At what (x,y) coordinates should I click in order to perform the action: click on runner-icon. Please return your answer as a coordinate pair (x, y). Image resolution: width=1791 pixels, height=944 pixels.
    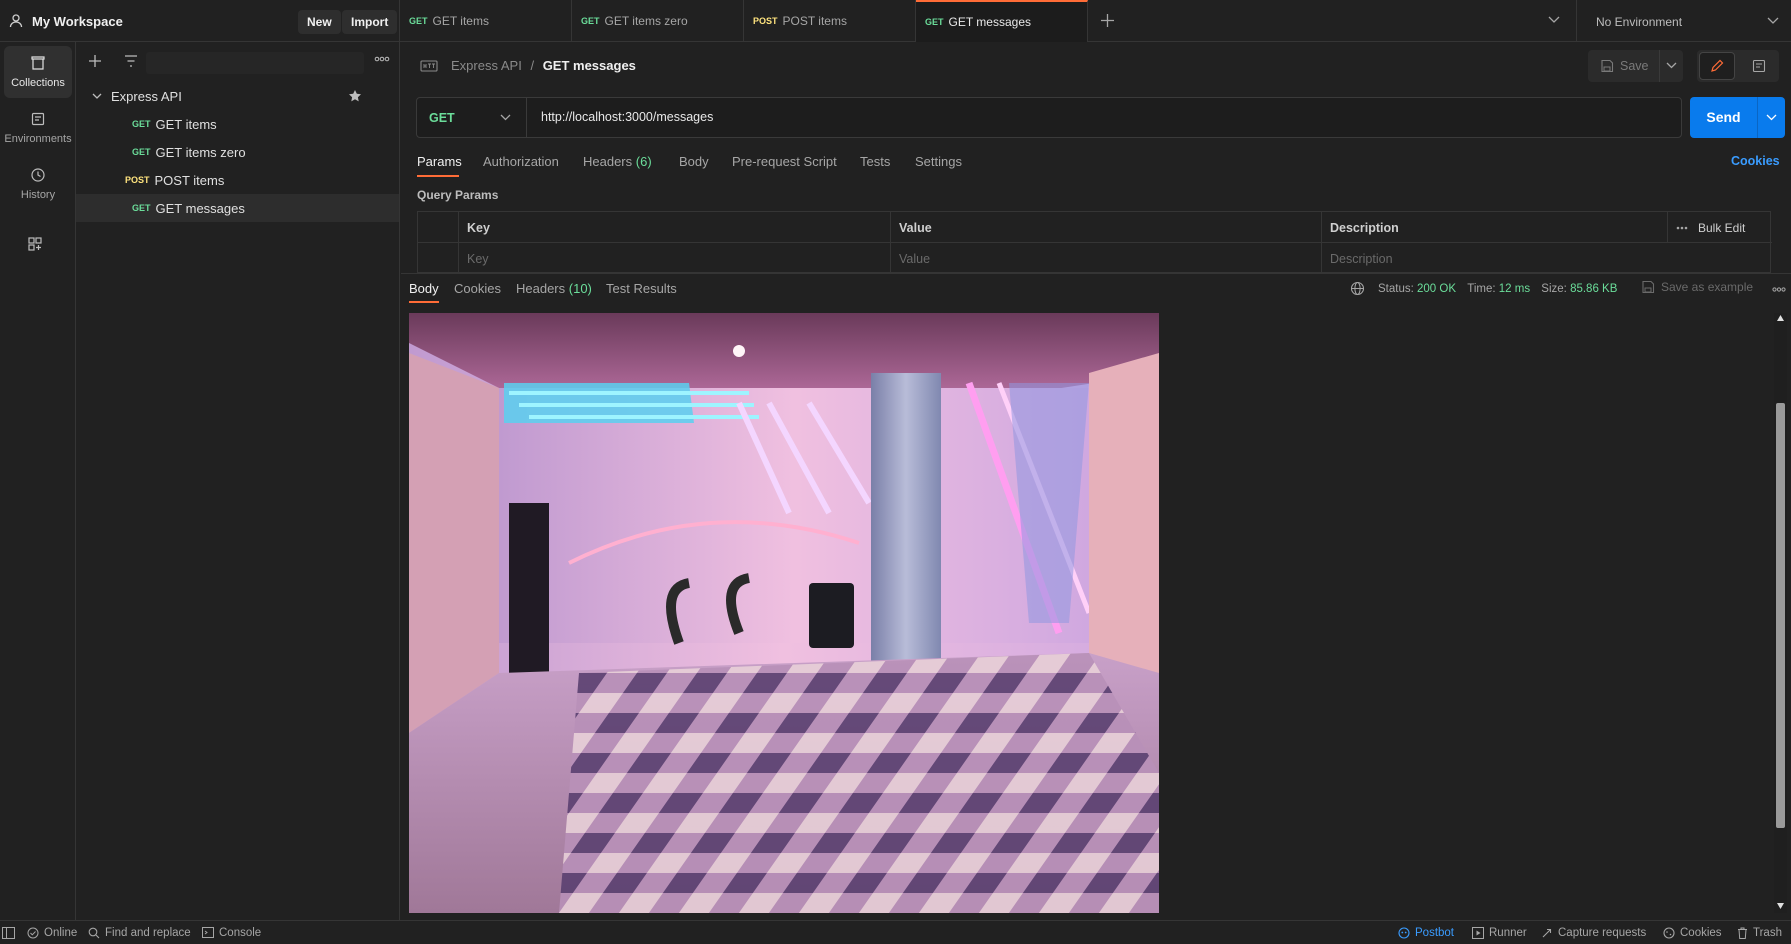
    Looking at the image, I should click on (1478, 932).